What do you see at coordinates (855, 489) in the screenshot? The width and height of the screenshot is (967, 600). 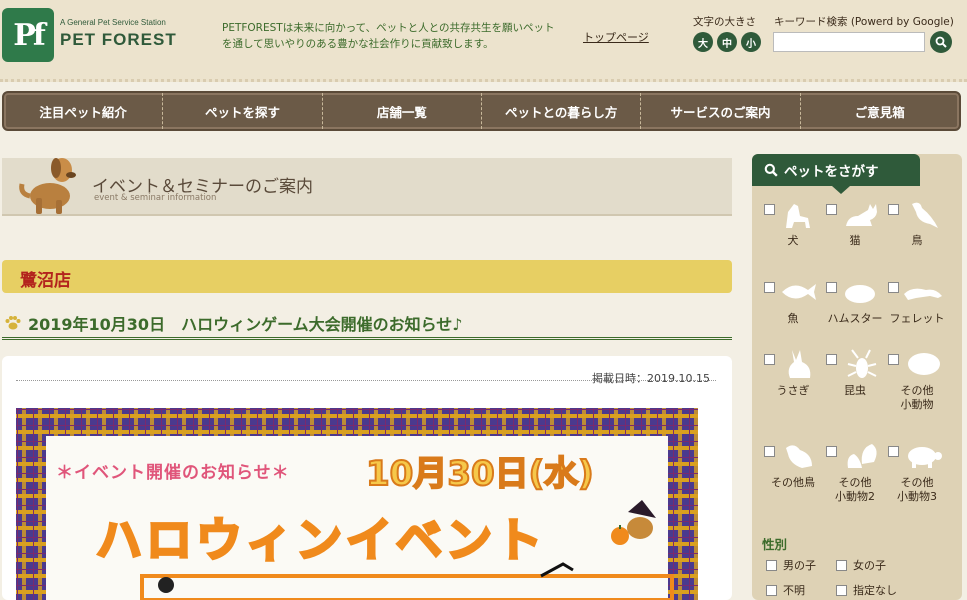 I see `pet-label: その他 小動物2` at bounding box center [855, 489].